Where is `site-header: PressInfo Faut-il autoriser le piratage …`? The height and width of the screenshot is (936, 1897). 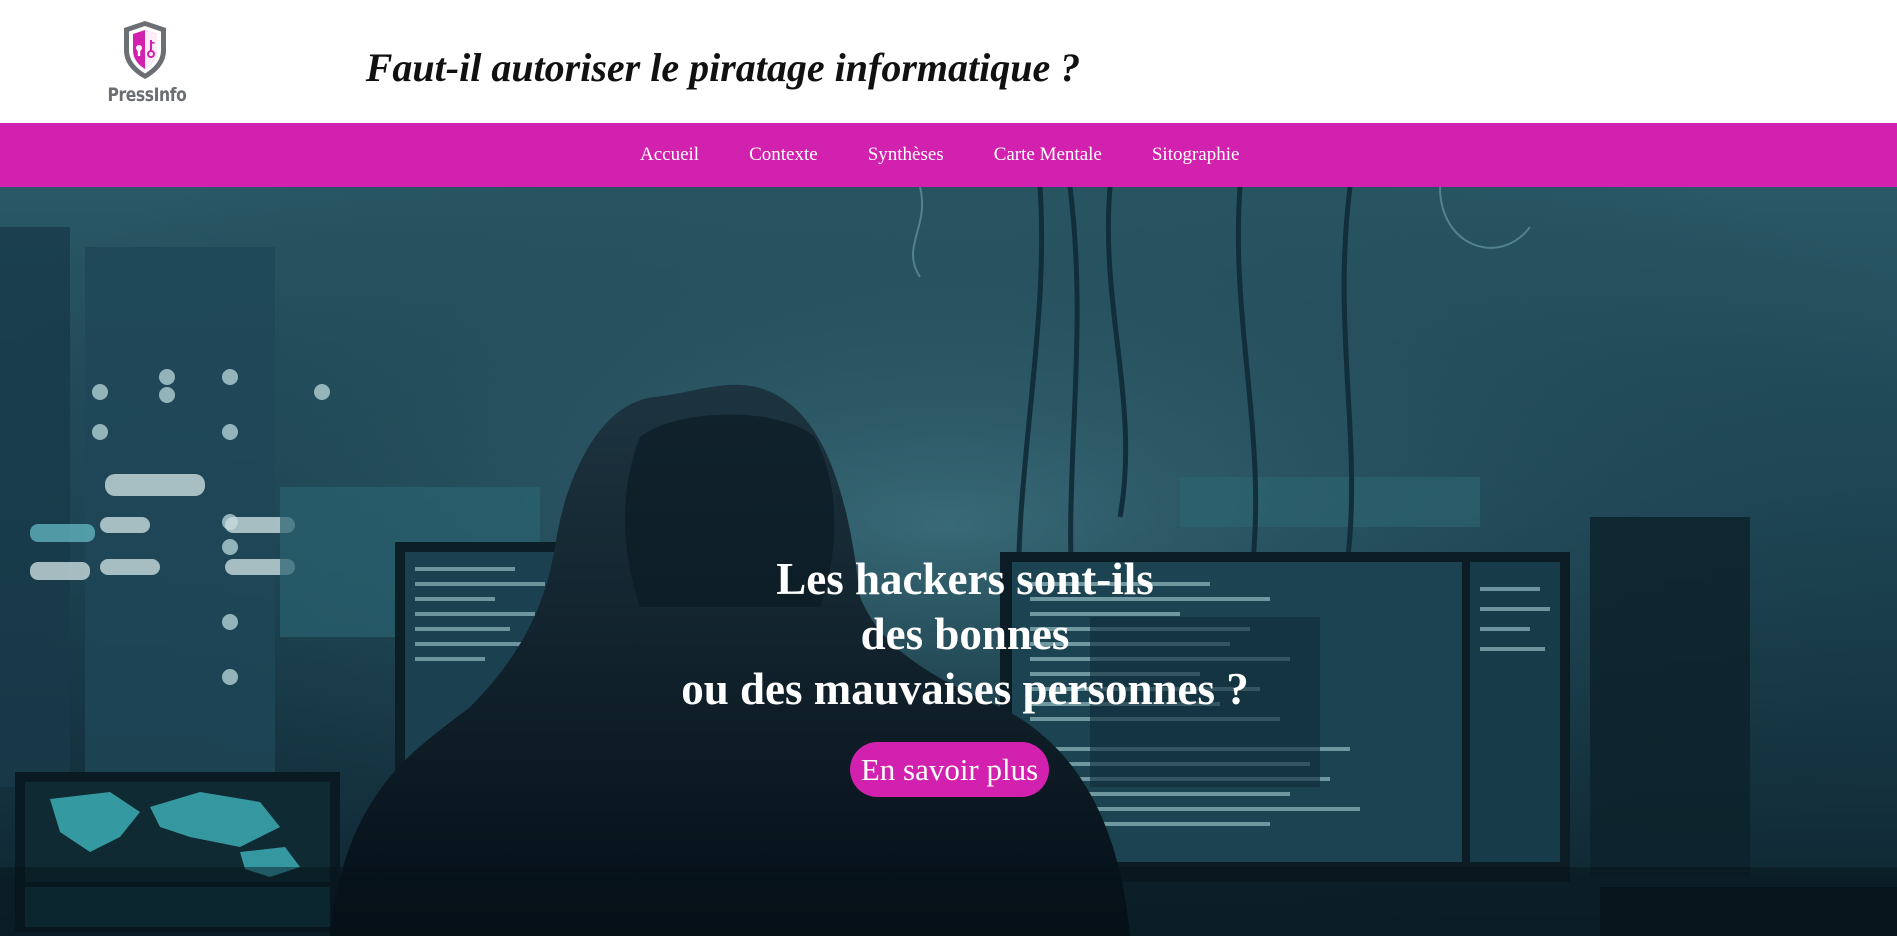
site-header: PressInfo Faut-il autoriser le piratage … is located at coordinates (948, 61).